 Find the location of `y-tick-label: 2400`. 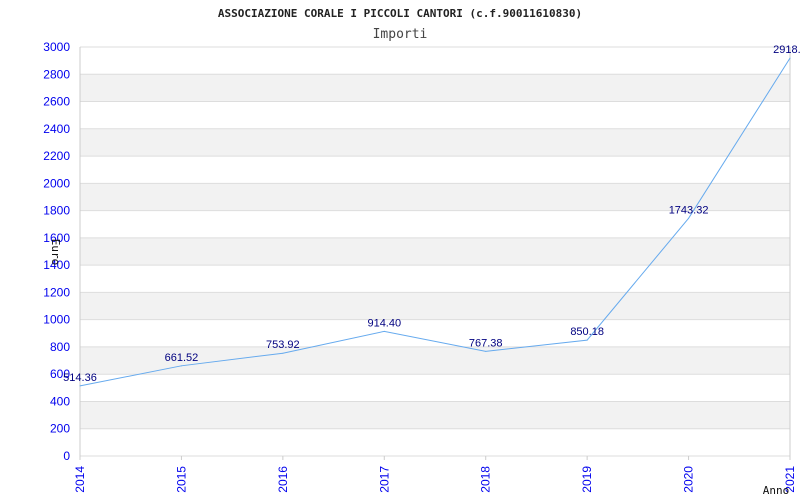

y-tick-label: 2400 is located at coordinates (56, 129).